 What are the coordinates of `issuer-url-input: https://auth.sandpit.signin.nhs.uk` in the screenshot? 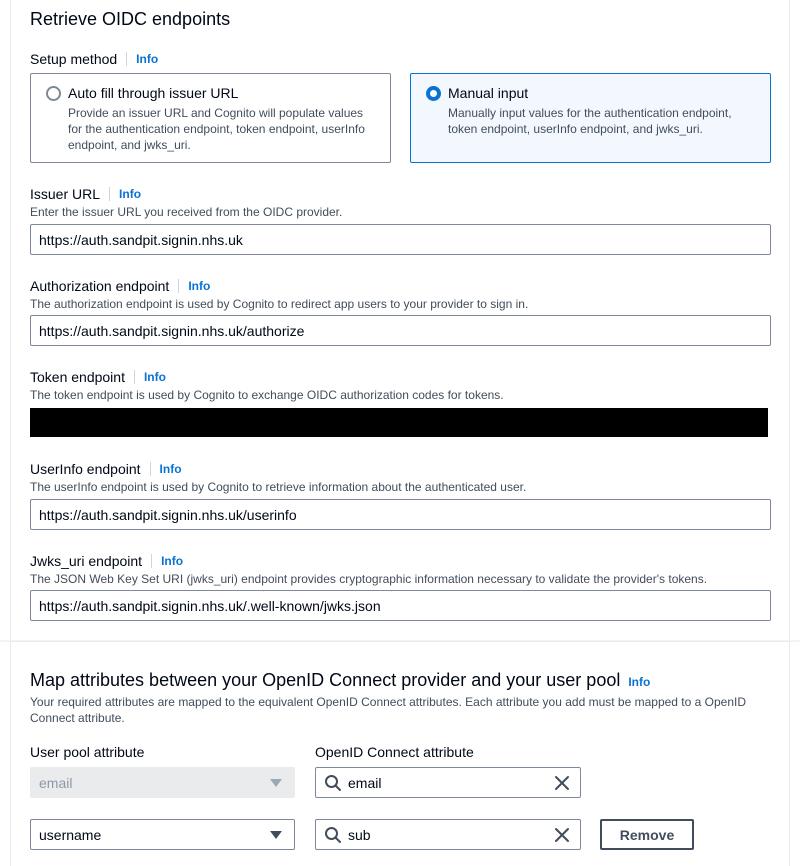 It's located at (400, 239).